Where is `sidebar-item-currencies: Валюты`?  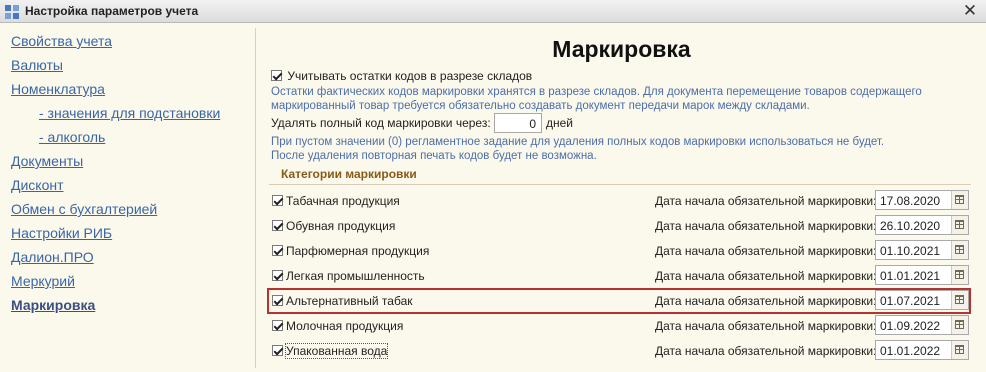
sidebar-item-currencies: Валюты is located at coordinates (37, 65).